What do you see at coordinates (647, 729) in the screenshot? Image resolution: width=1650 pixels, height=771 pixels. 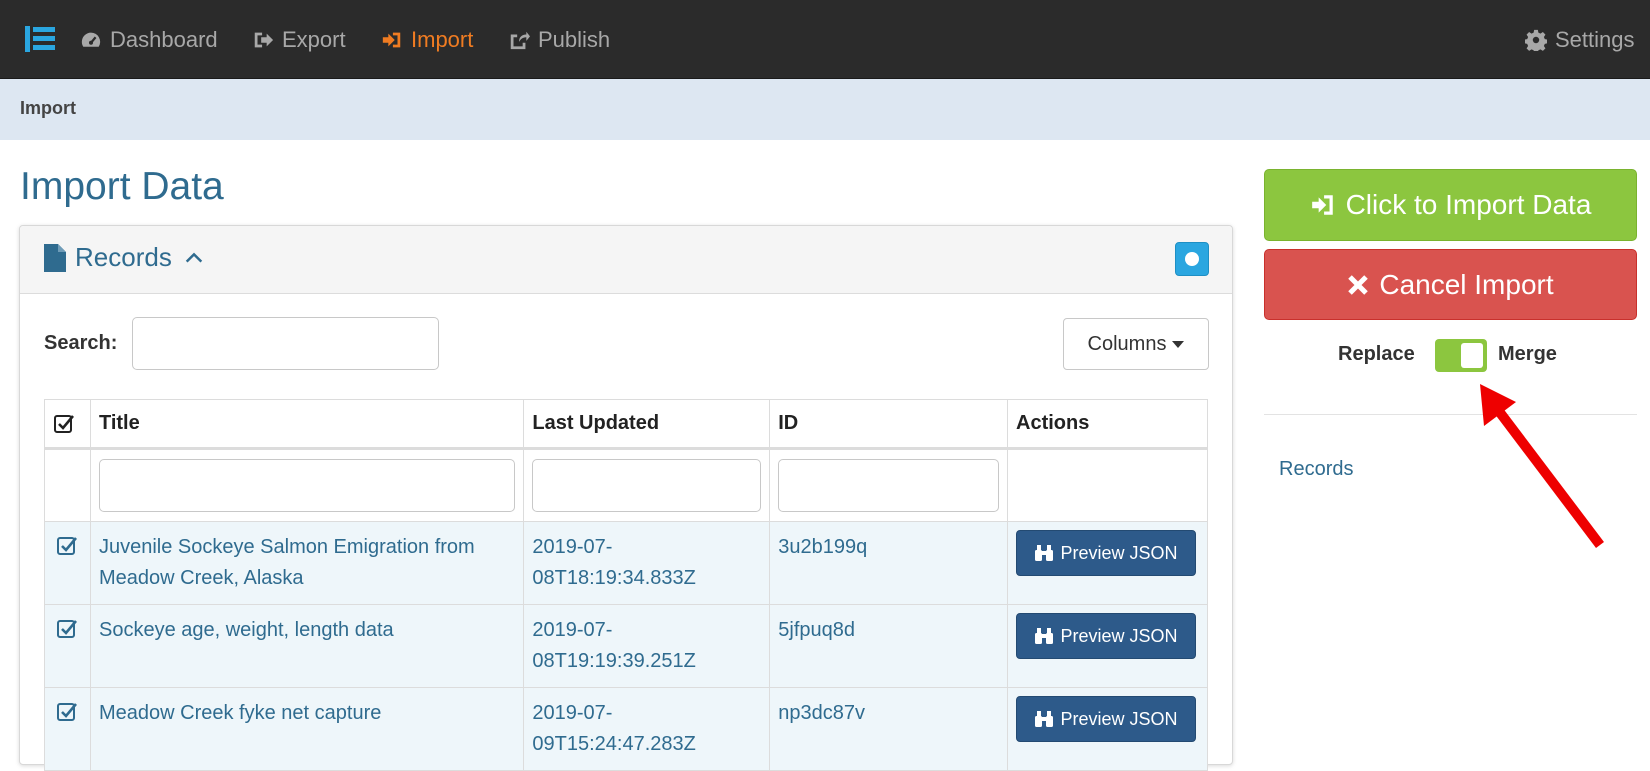 I see `row-last-updated: 2019-07-09T15:24:47.283Z` at bounding box center [647, 729].